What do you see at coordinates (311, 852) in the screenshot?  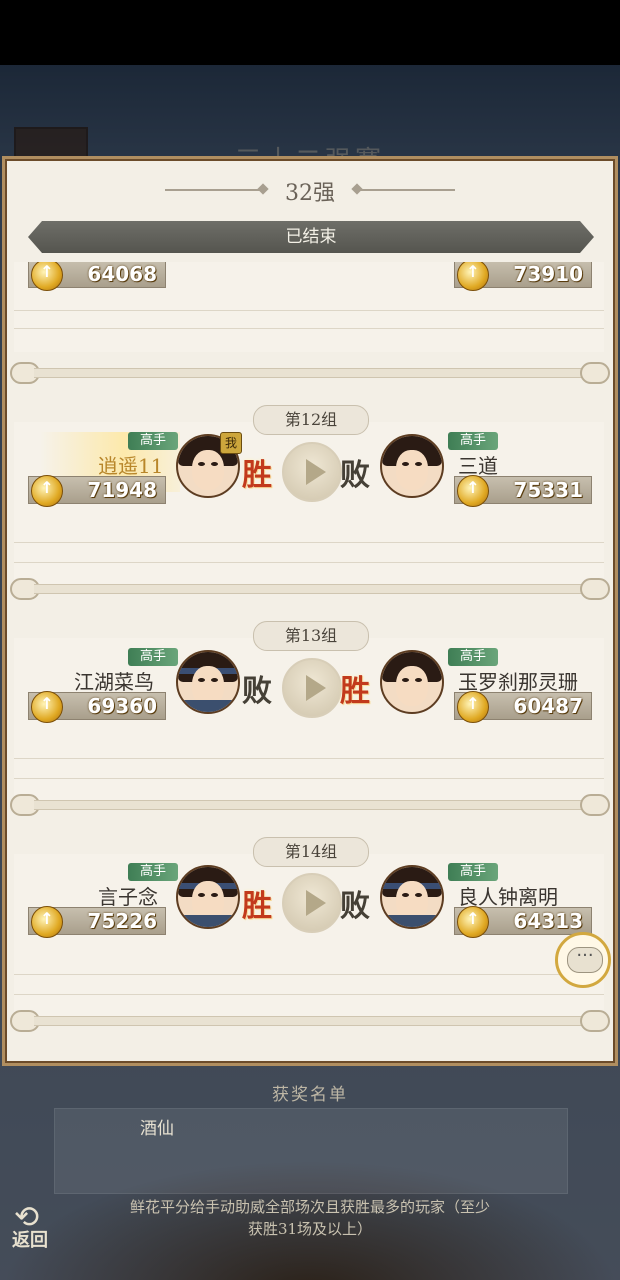 I see `group-label: 第14组` at bounding box center [311, 852].